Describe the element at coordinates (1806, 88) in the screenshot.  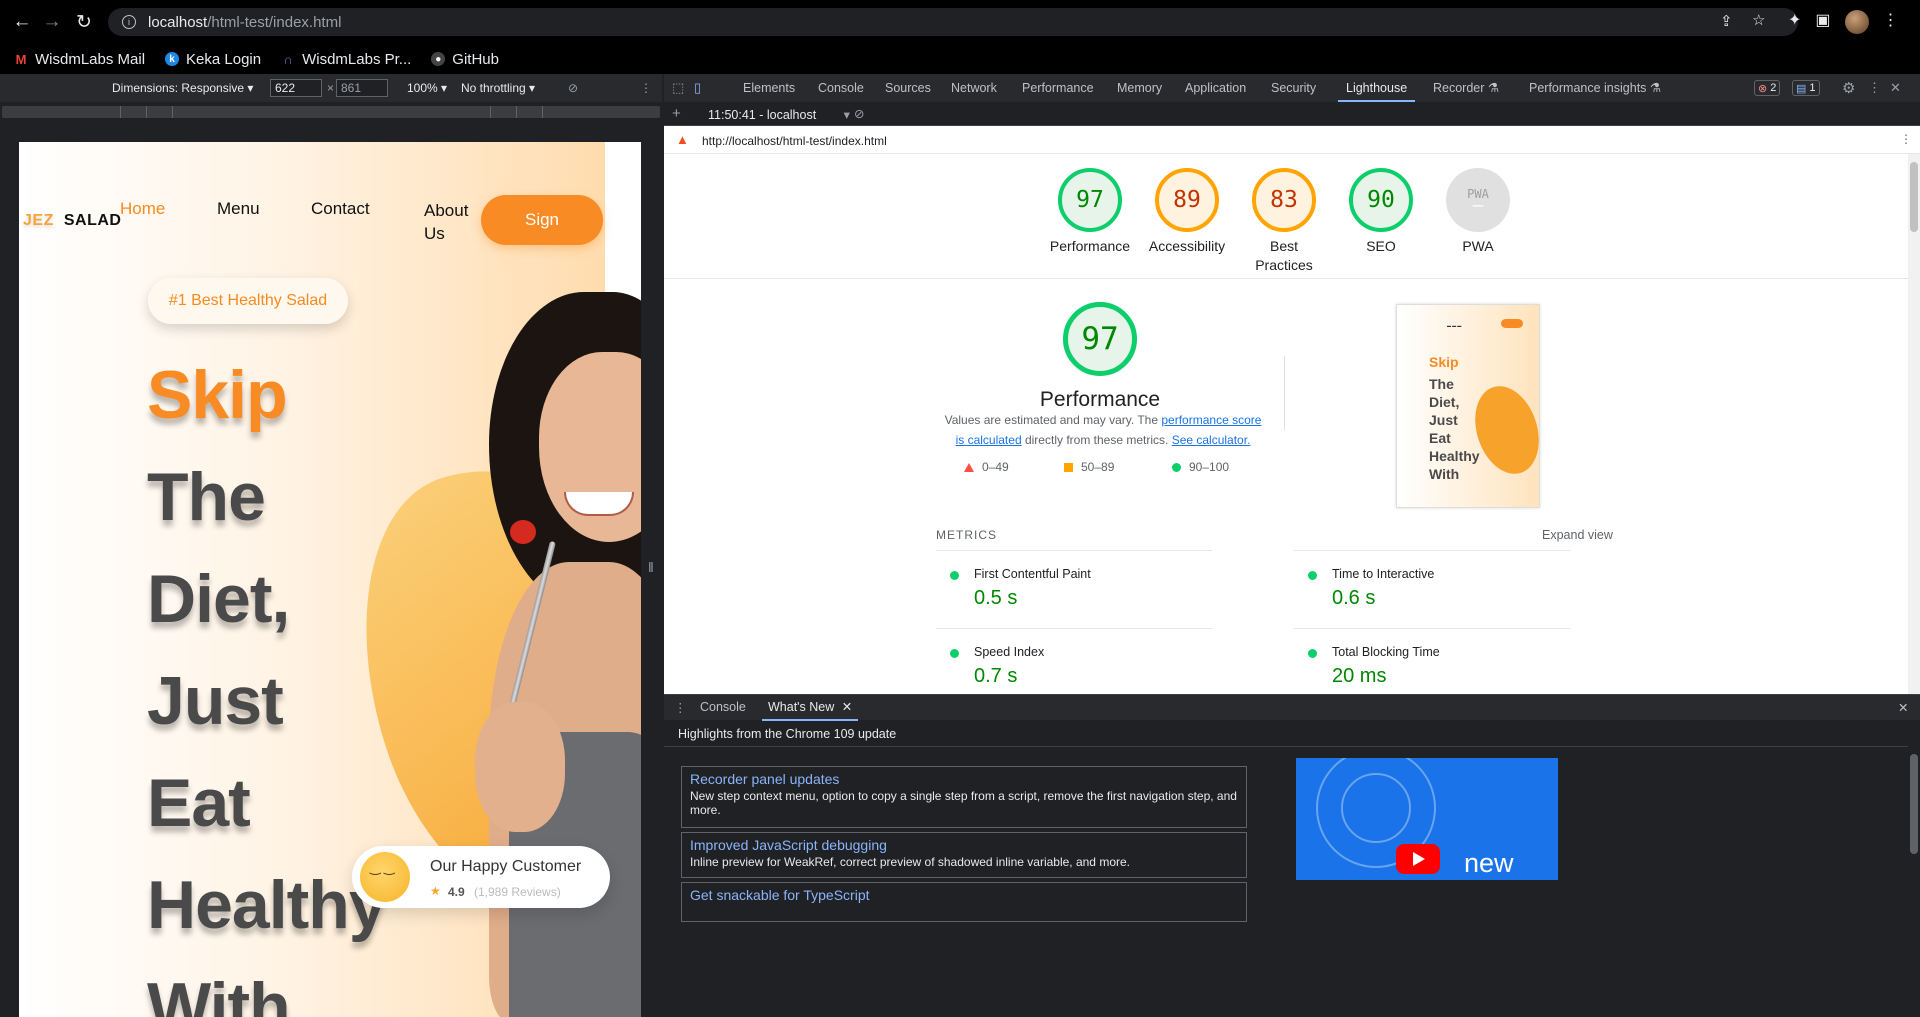
I see `message-count-badge: ▤ 1` at that location.